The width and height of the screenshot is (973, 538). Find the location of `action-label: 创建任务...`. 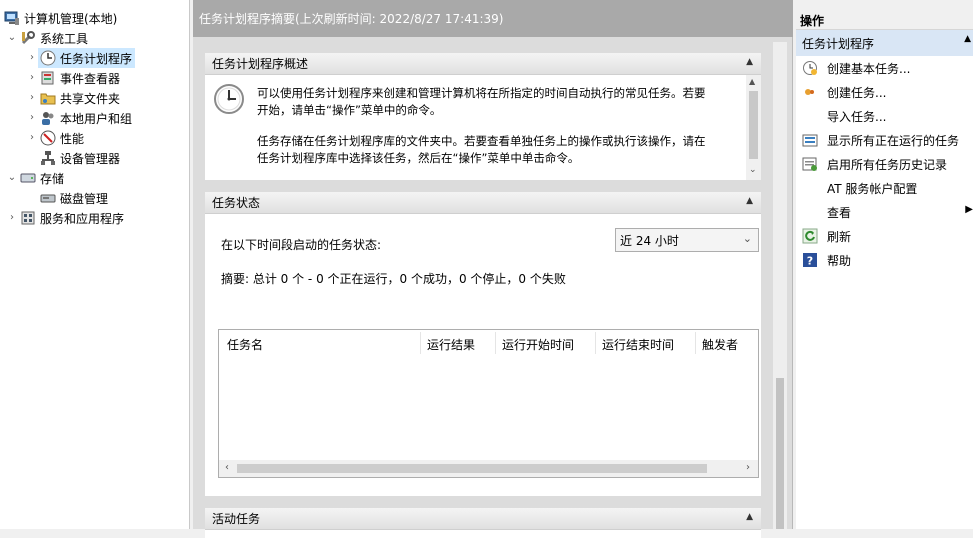

action-label: 创建任务... is located at coordinates (857, 92).